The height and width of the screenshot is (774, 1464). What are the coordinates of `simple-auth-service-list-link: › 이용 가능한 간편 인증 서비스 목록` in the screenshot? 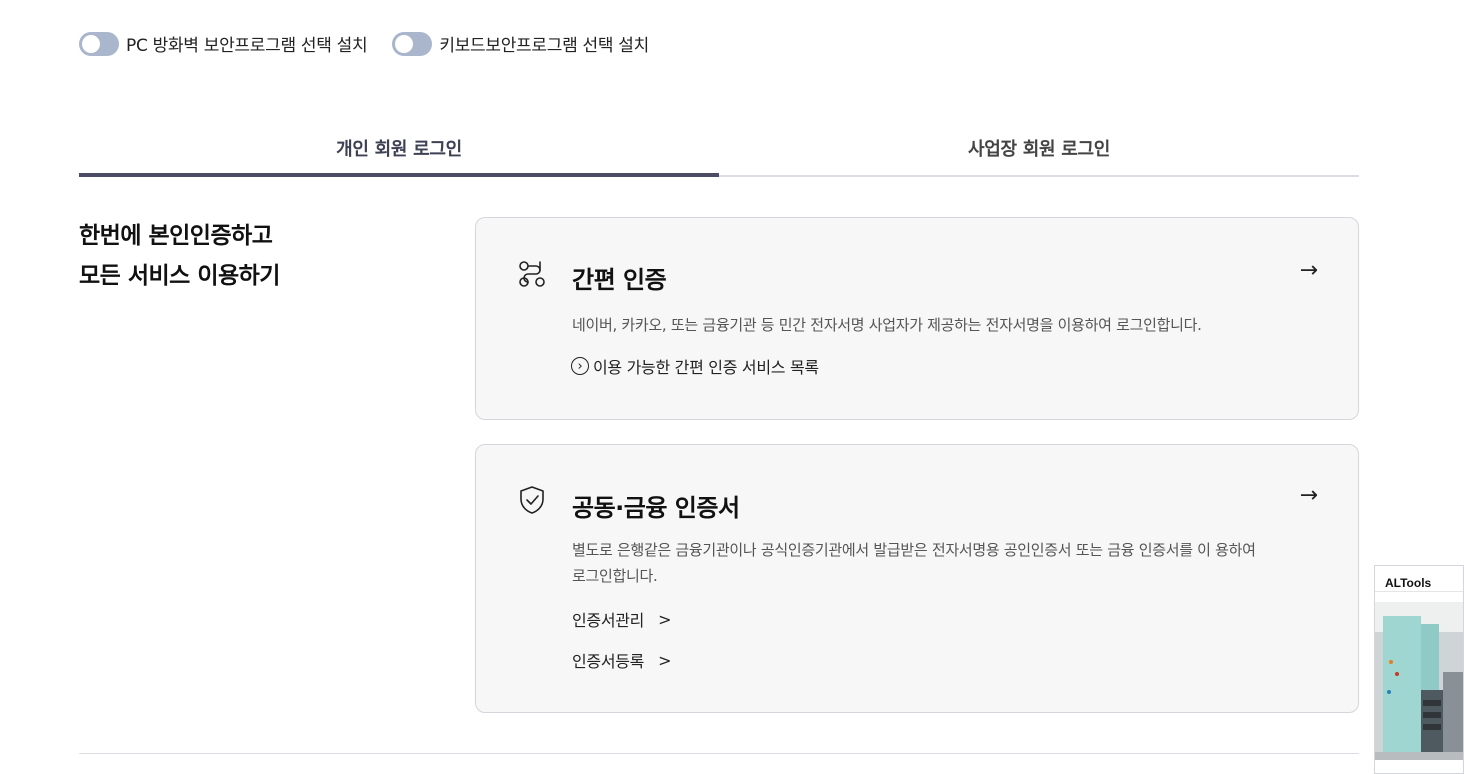 It's located at (695, 366).